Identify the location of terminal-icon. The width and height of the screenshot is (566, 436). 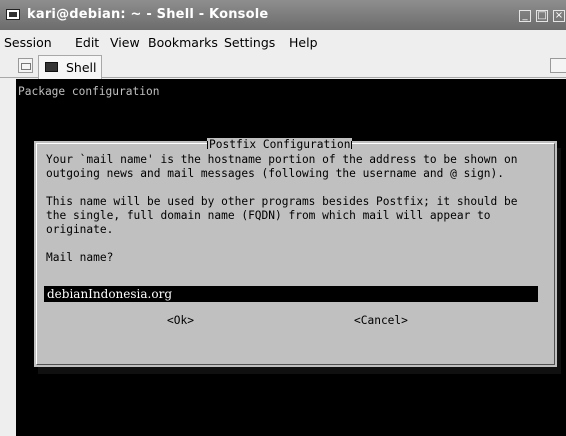
(51, 67).